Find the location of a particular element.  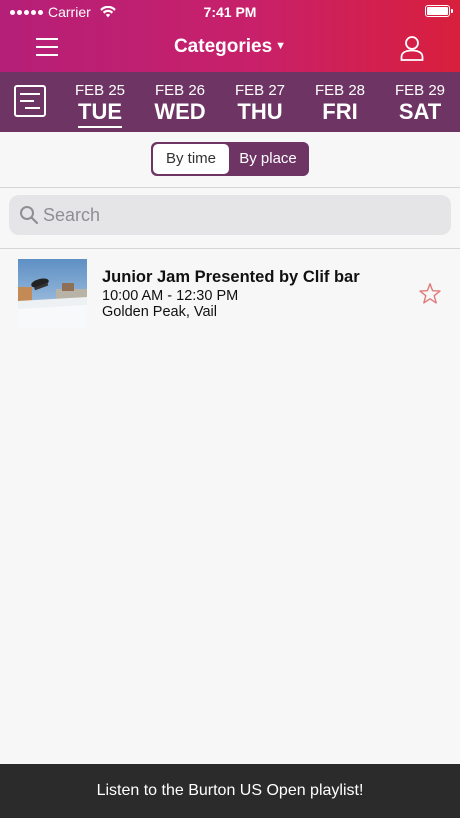

search-bar is located at coordinates (230, 215).